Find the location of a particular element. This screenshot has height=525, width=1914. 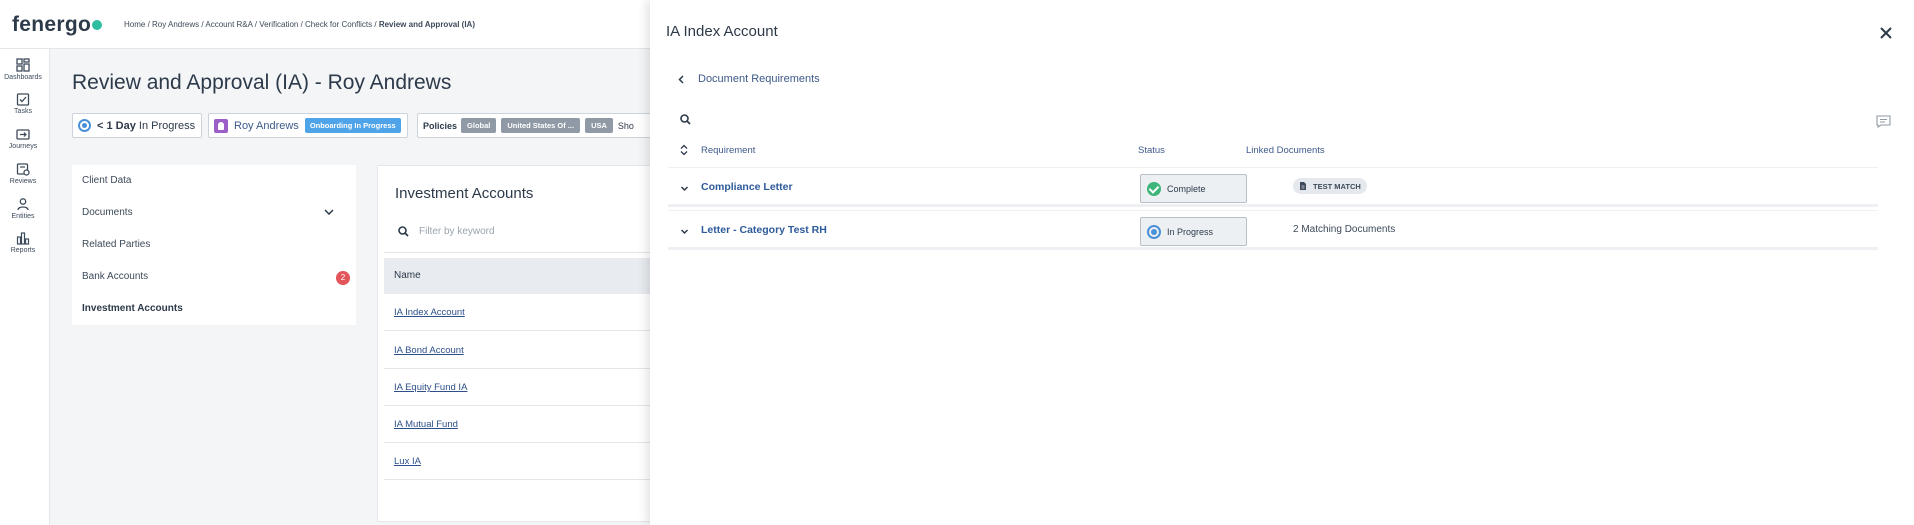

linked-document-tag: TEST MATCH is located at coordinates (1330, 186).